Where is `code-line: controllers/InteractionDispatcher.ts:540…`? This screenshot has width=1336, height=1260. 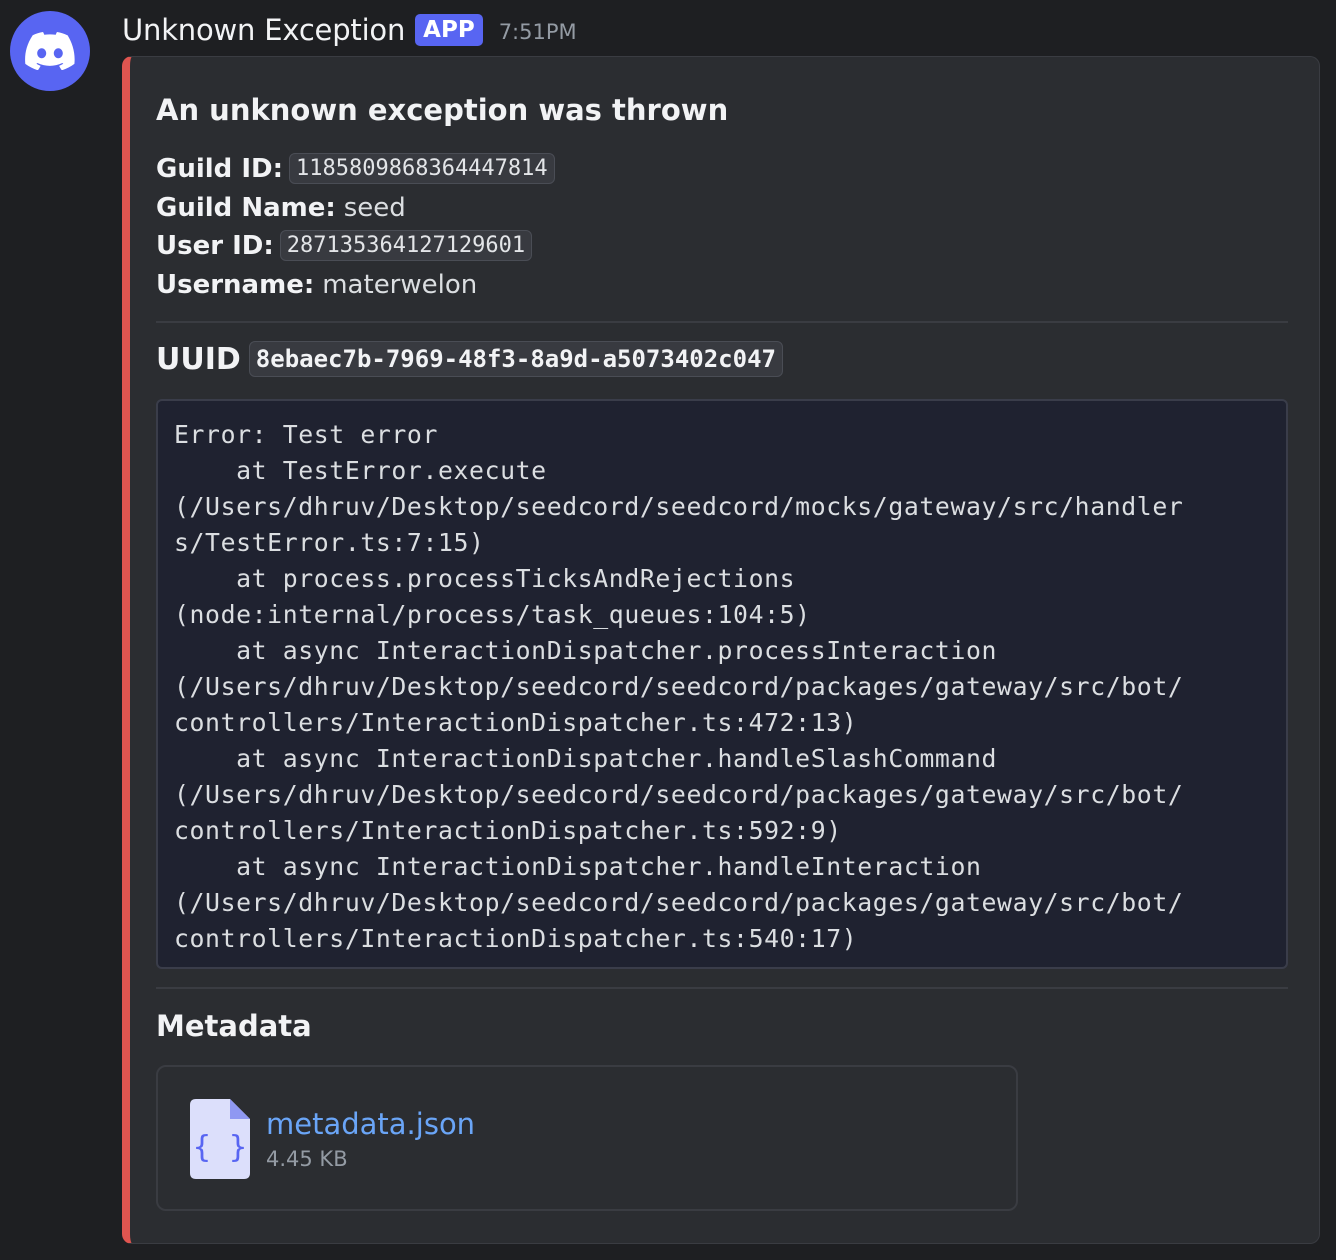 code-line: controllers/InteractionDispatcher.ts:540… is located at coordinates (516, 938).